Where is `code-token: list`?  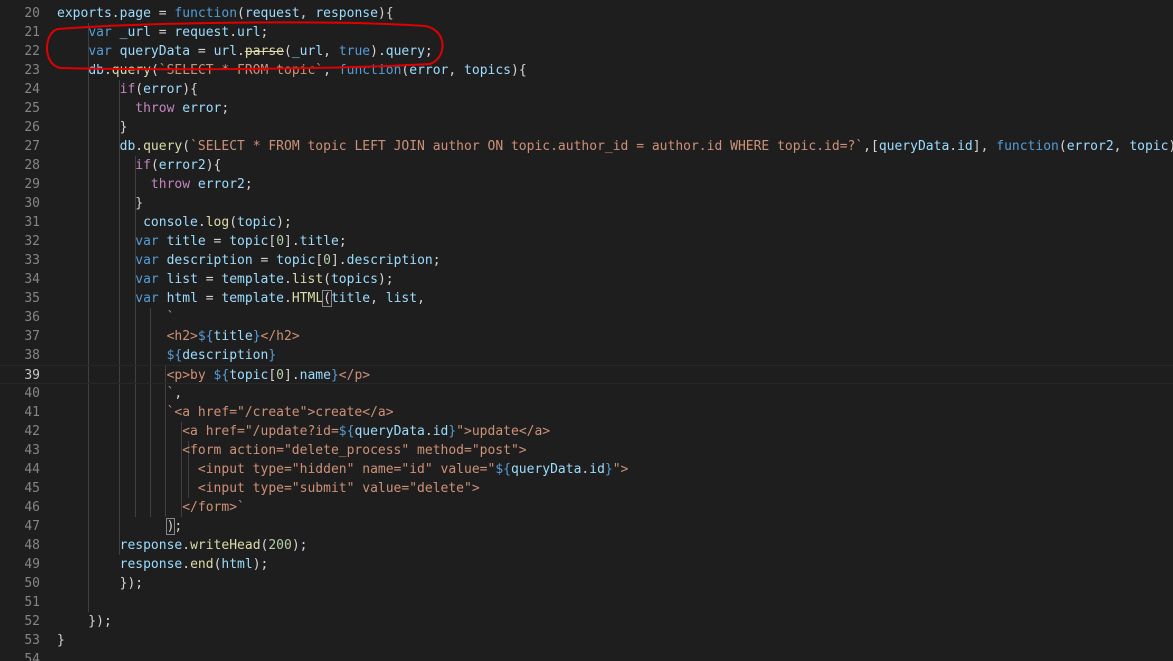 code-token: list is located at coordinates (182, 279).